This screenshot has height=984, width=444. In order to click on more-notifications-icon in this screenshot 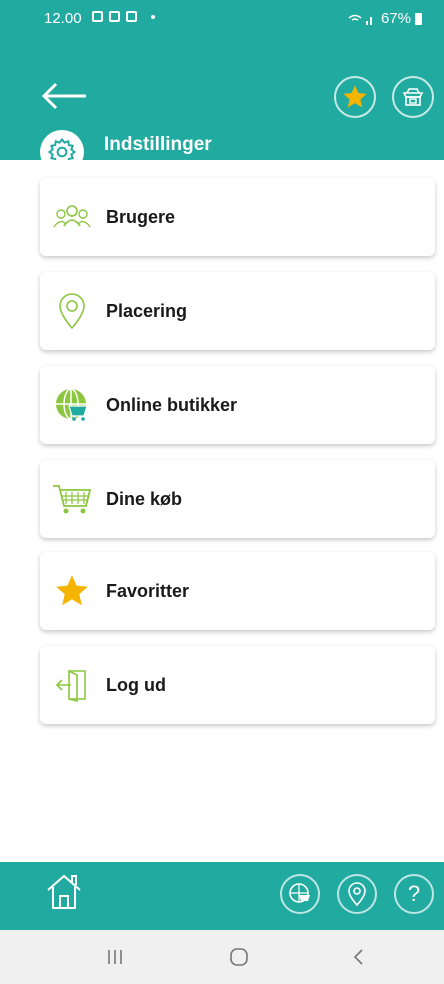, I will do `click(153, 16)`.